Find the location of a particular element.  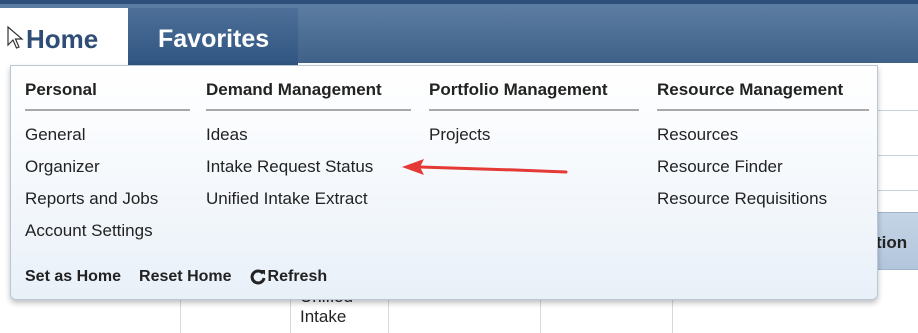

menu-item-resource-requisitions: Resource Requisitions is located at coordinates (763, 199).